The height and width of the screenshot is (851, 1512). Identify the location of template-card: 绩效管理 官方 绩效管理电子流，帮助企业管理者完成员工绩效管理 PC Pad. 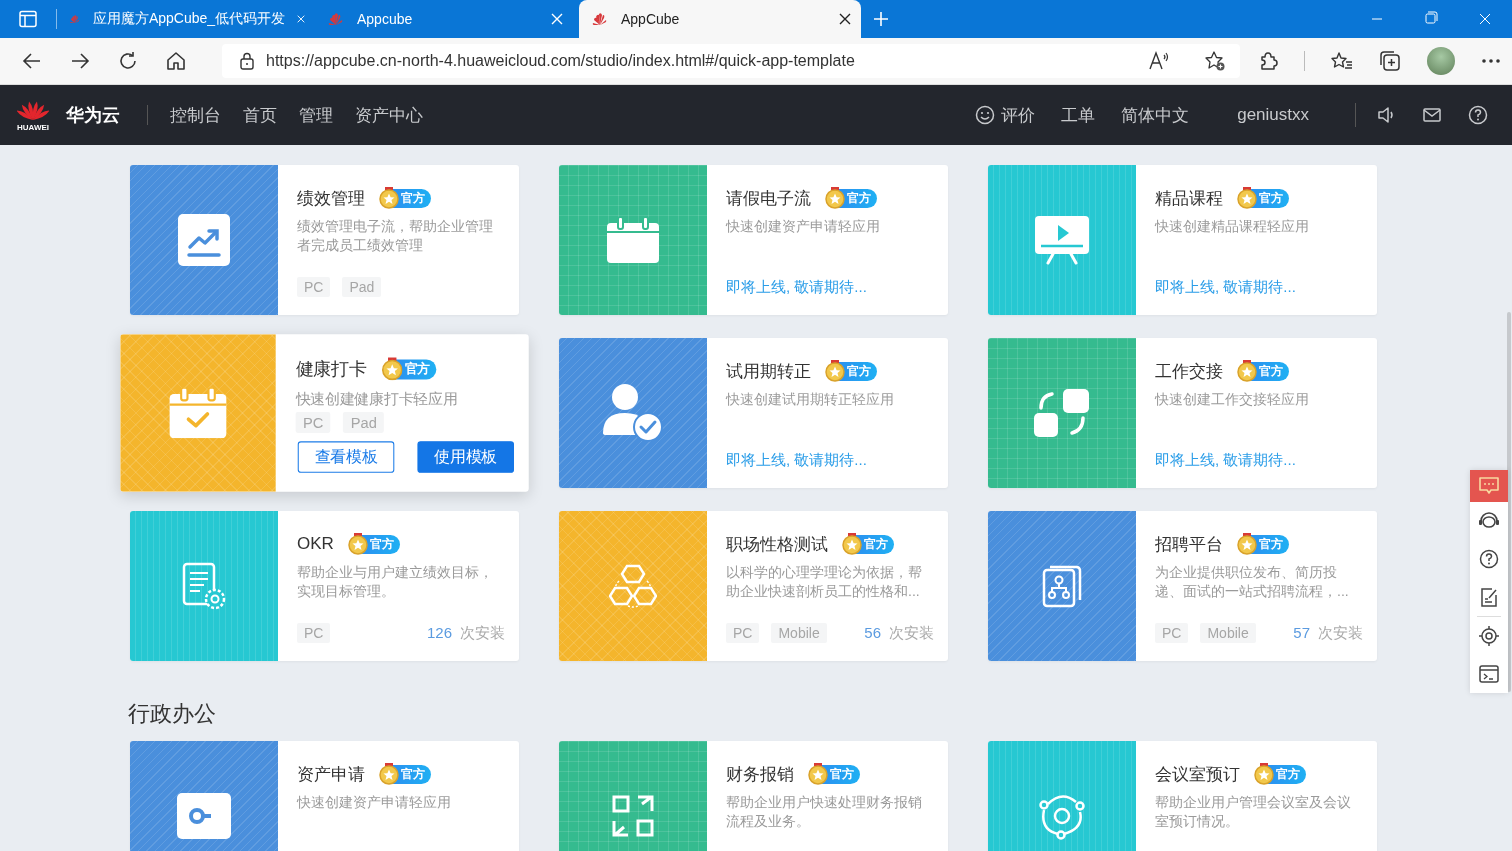
(324, 240).